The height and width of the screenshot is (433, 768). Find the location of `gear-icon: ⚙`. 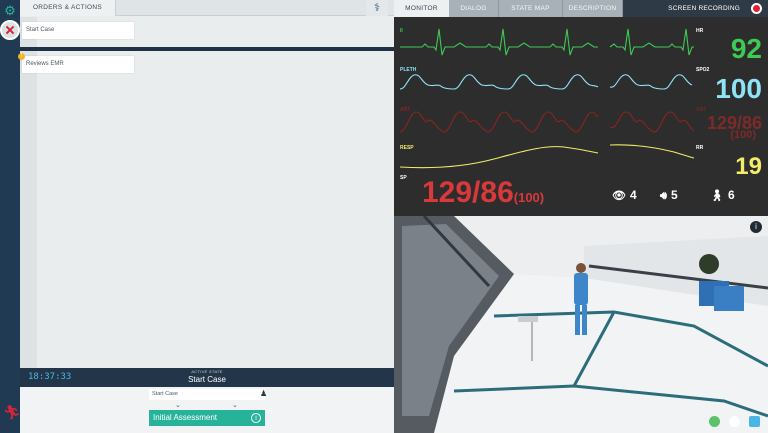

gear-icon: ⚙ is located at coordinates (10, 11).